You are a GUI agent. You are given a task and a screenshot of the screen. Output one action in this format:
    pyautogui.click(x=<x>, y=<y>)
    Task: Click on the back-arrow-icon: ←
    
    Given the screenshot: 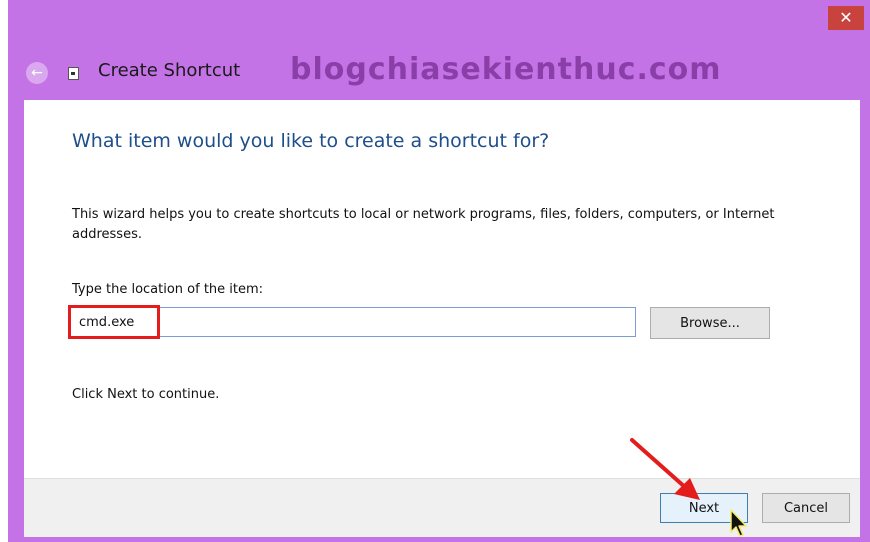 What is the action you would take?
    pyautogui.click(x=37, y=73)
    